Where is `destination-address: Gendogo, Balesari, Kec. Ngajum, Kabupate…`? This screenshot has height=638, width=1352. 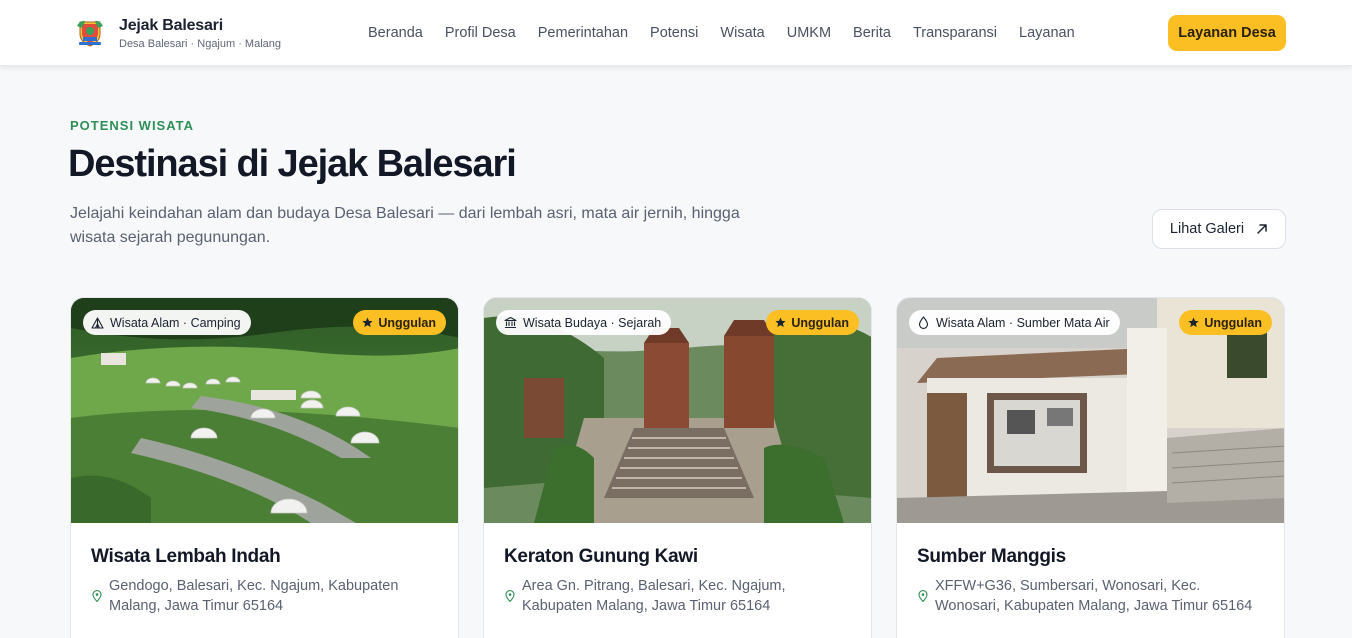 destination-address: Gendogo, Balesari, Kec. Ngajum, Kabupate… is located at coordinates (267, 596).